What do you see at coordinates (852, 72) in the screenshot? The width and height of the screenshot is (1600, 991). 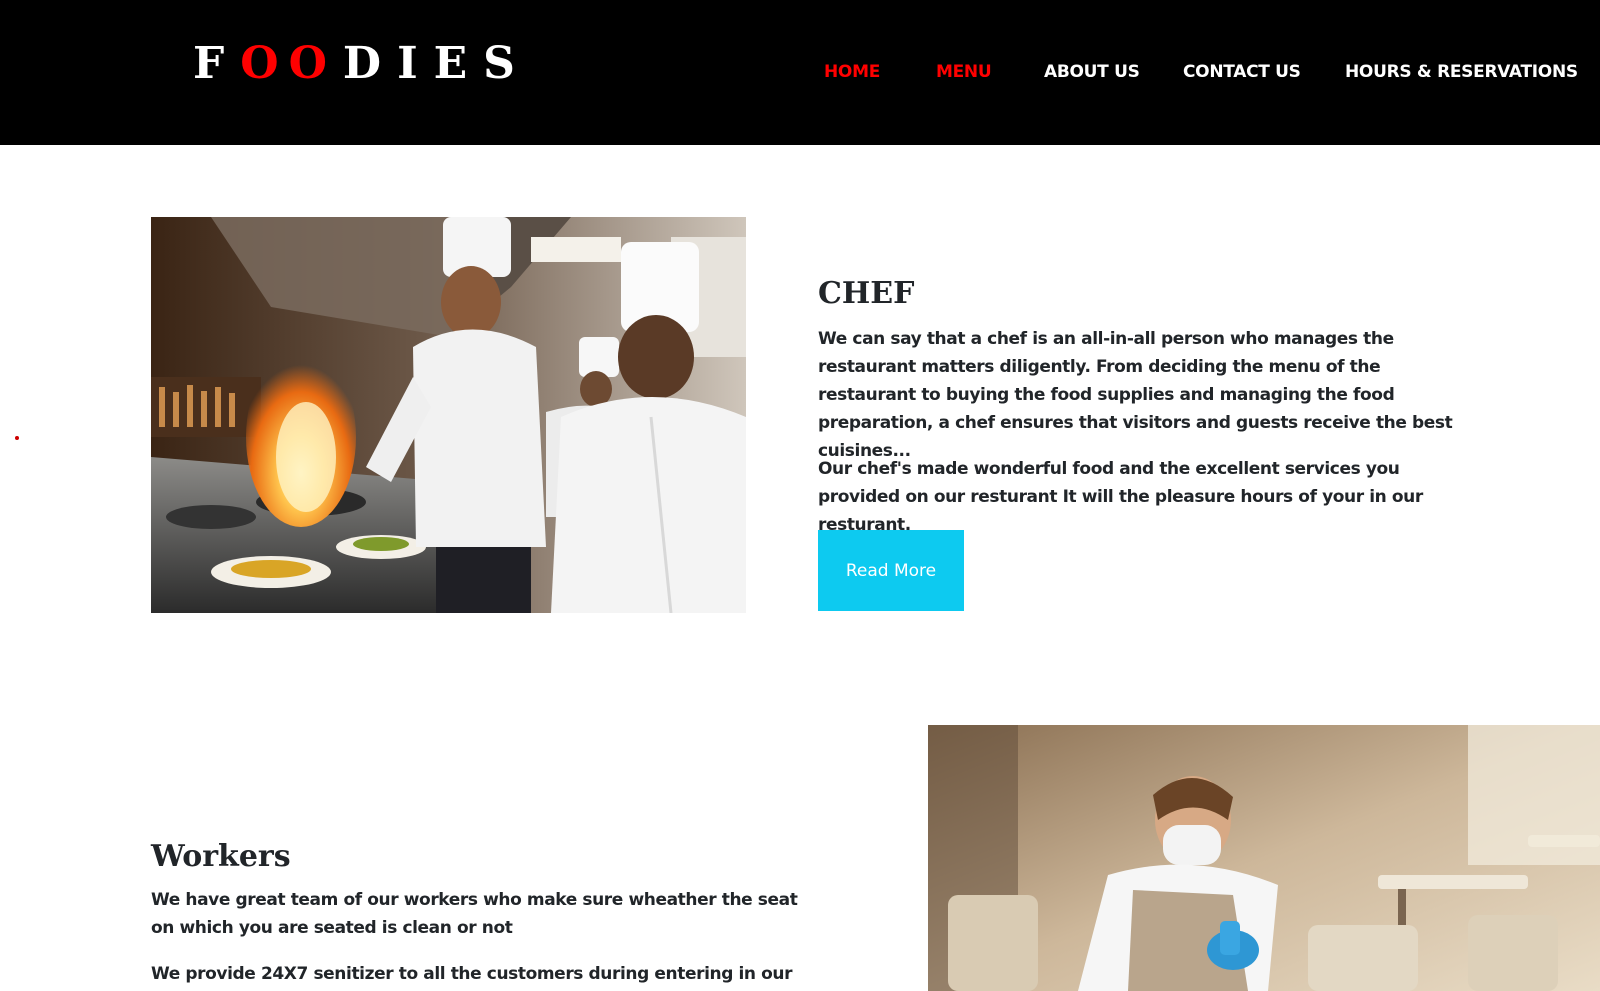 I see `nav-home: HOME` at bounding box center [852, 72].